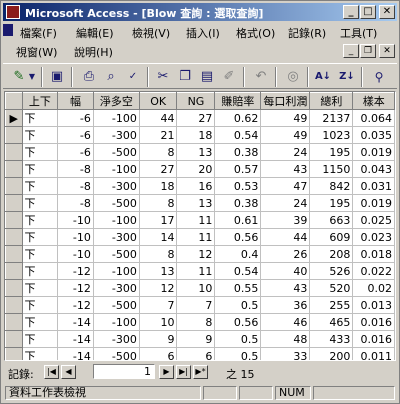 The height and width of the screenshot is (404, 400). I want to click on format-painter-icon: ✐, so click(229, 77).